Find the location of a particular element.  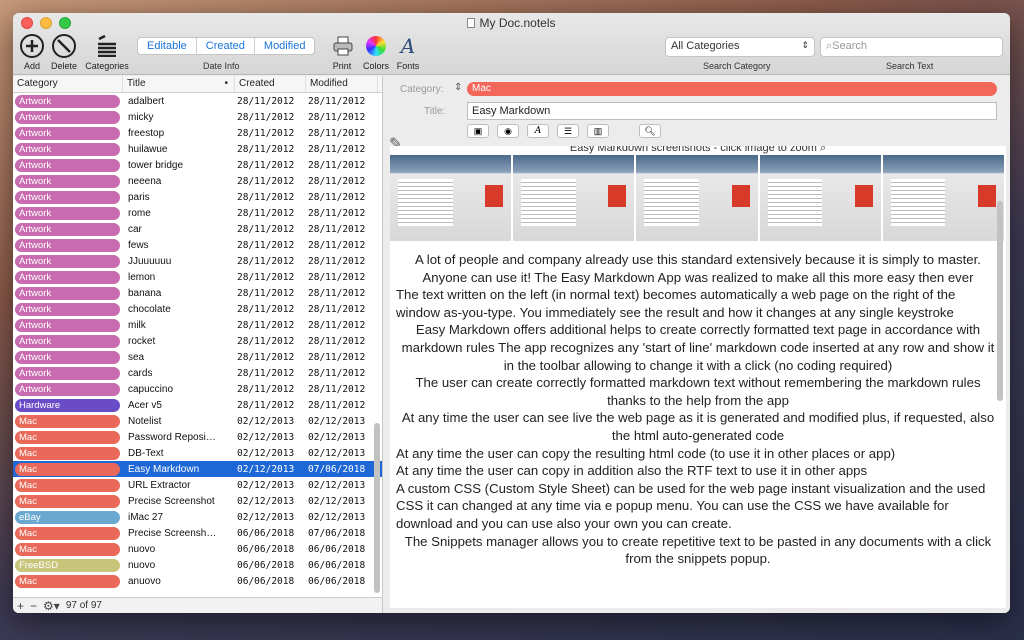

table-row: Artwork rocket 28/11/2012 28/11/2012 is located at coordinates (197, 341).